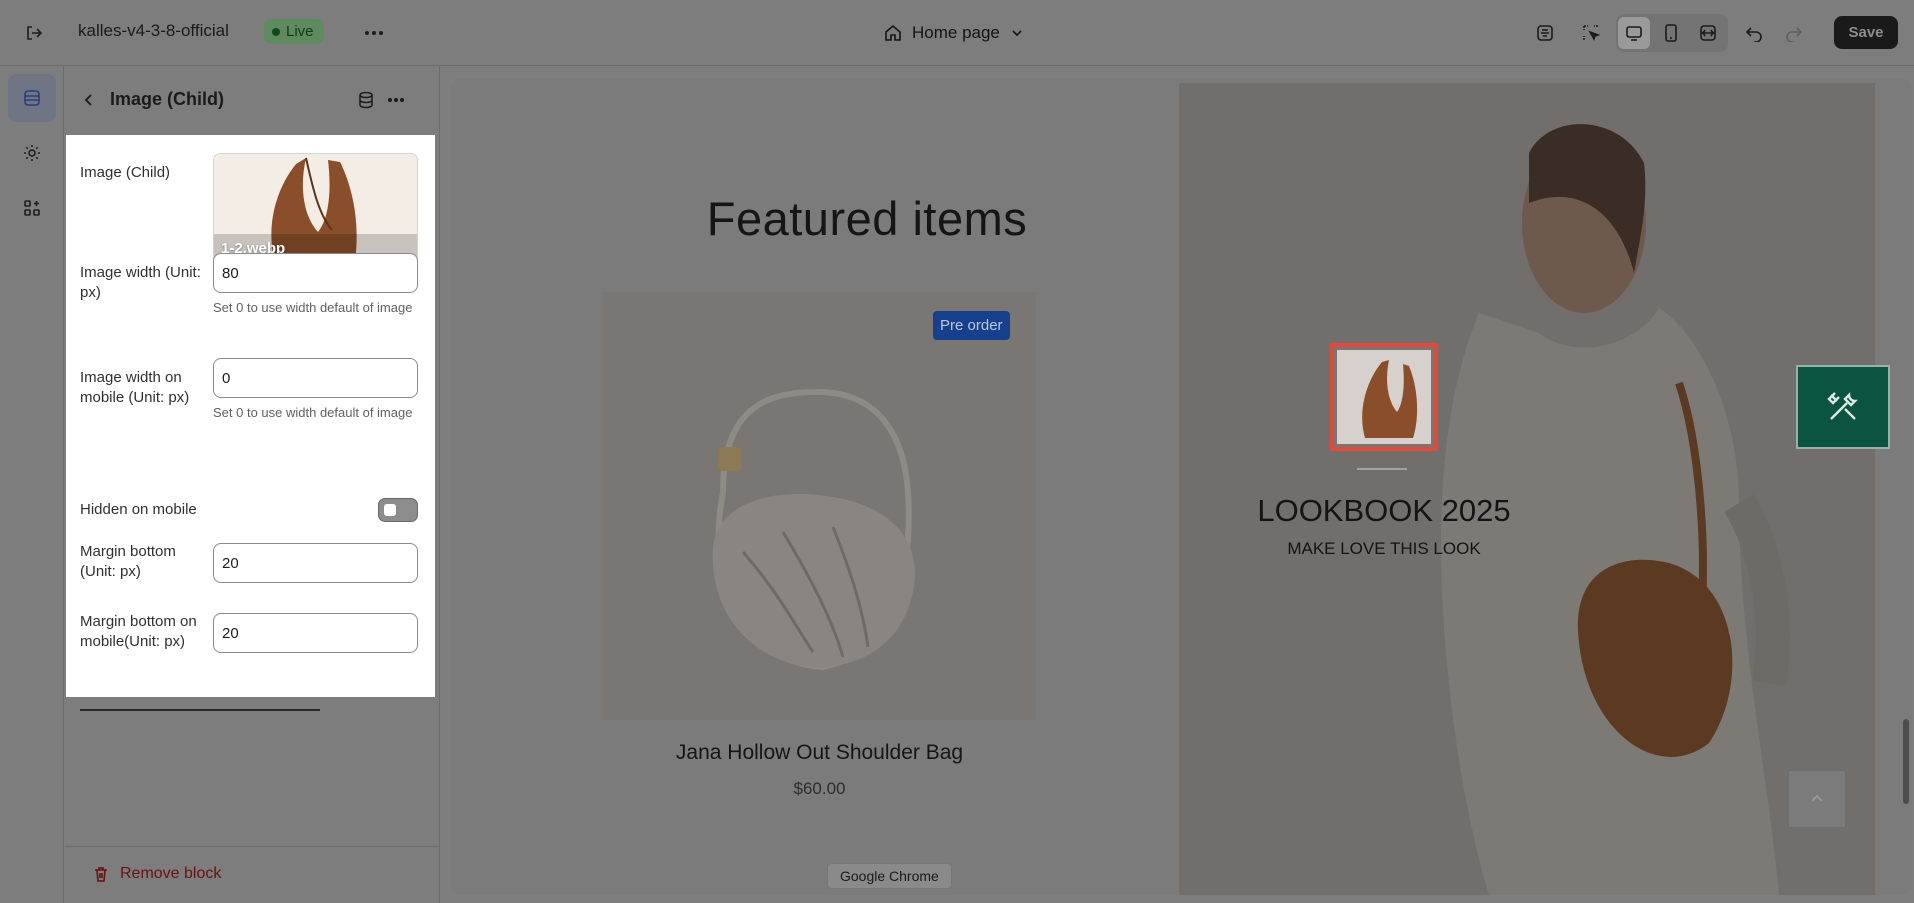 This screenshot has width=1914, height=903. I want to click on fullwidth-icon, so click(1708, 33).